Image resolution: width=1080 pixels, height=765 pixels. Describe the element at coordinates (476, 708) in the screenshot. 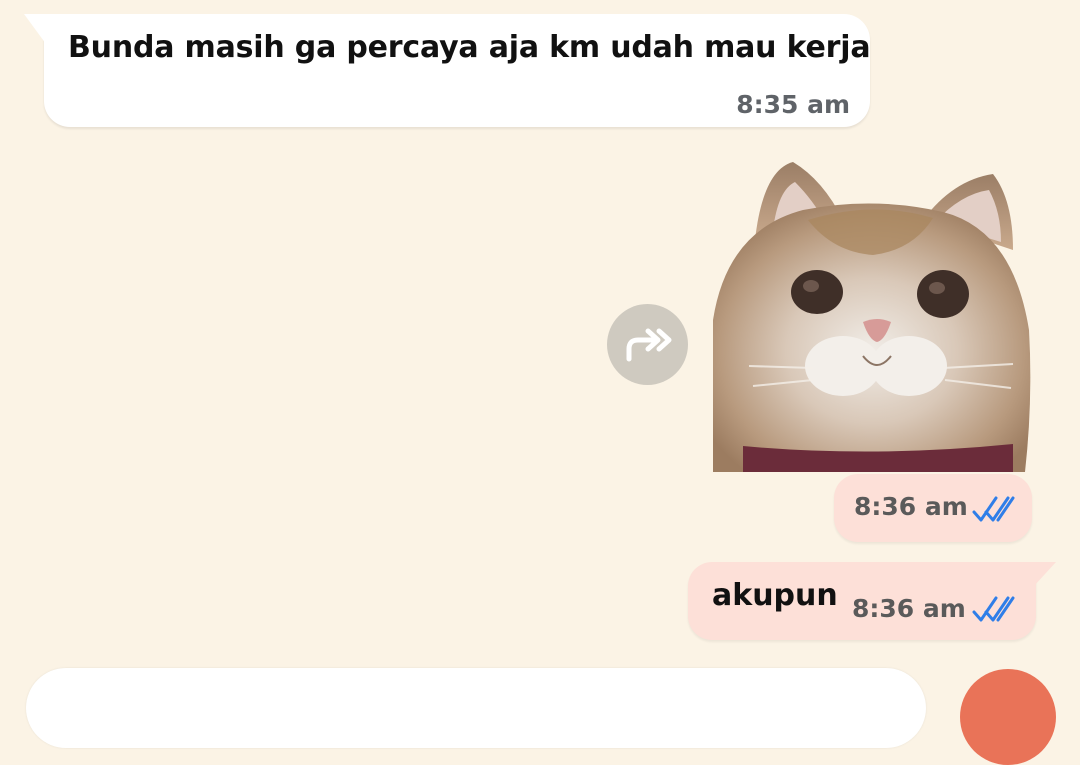

I see `message-composer` at that location.